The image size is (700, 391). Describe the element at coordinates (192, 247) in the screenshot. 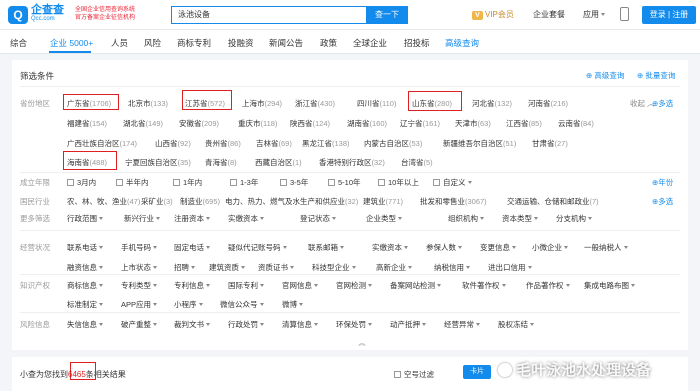

I see `filter-dropdown: 固定电话` at that location.